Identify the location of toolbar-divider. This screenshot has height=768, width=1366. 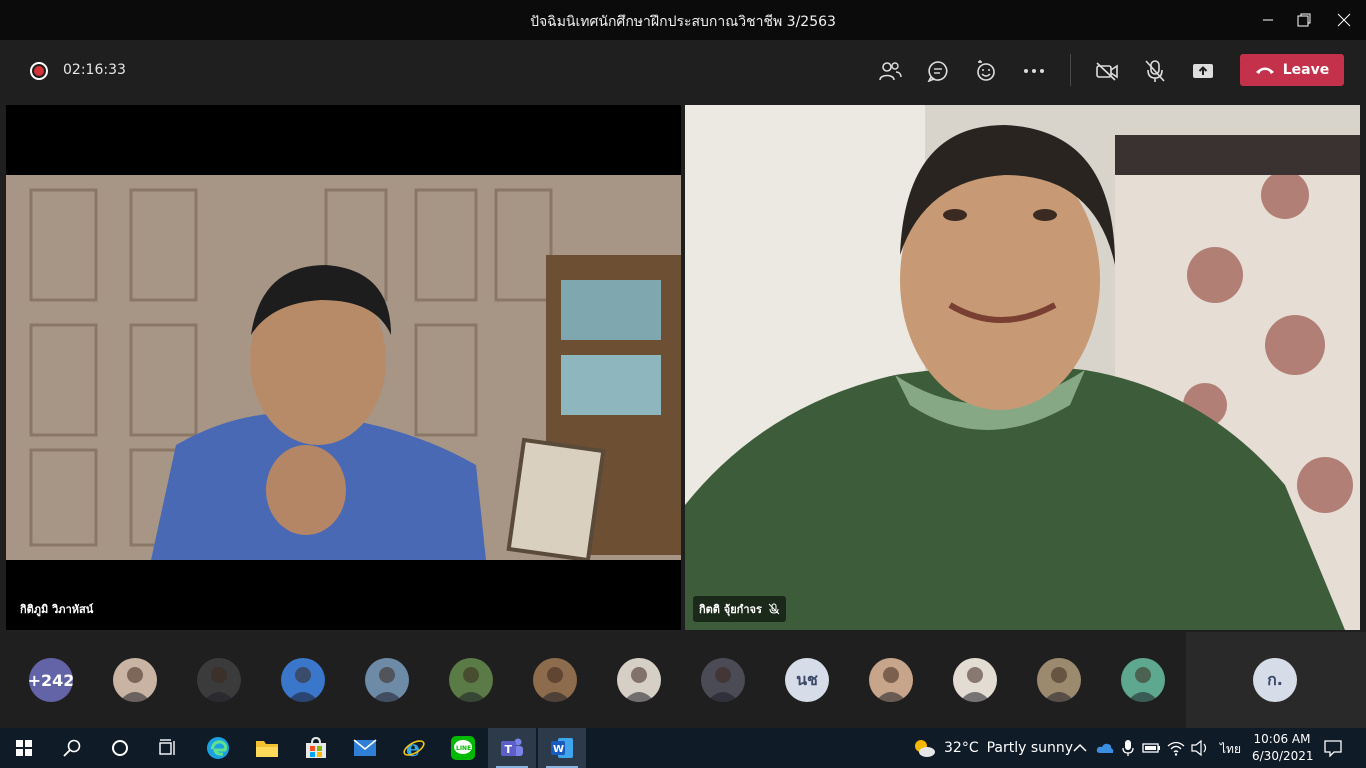
(1070, 70).